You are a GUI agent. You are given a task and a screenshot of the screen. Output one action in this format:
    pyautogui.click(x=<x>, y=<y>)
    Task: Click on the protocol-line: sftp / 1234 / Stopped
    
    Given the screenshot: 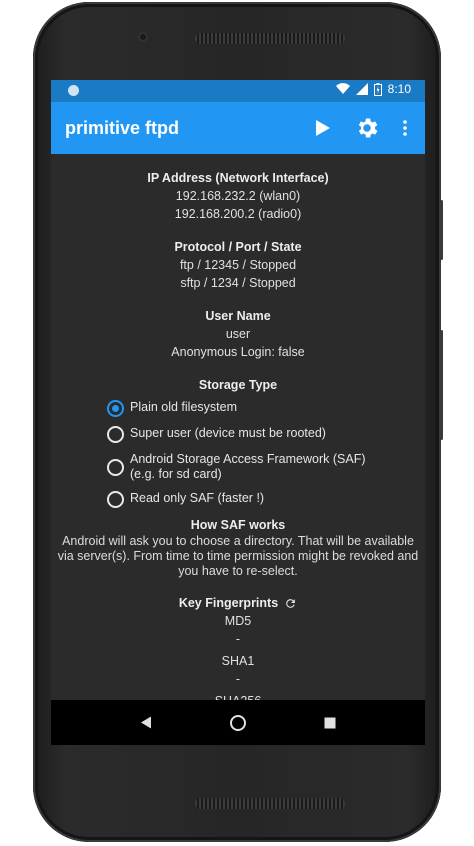 What is the action you would take?
    pyautogui.click(x=238, y=283)
    